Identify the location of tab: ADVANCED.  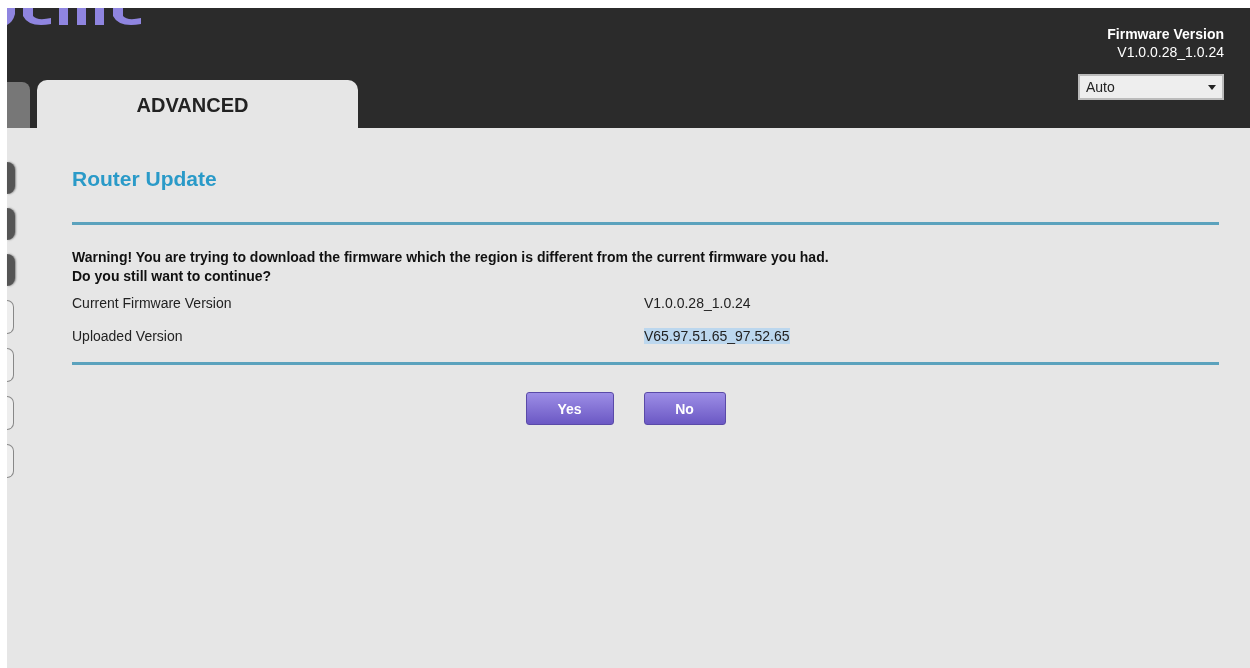
(197, 104).